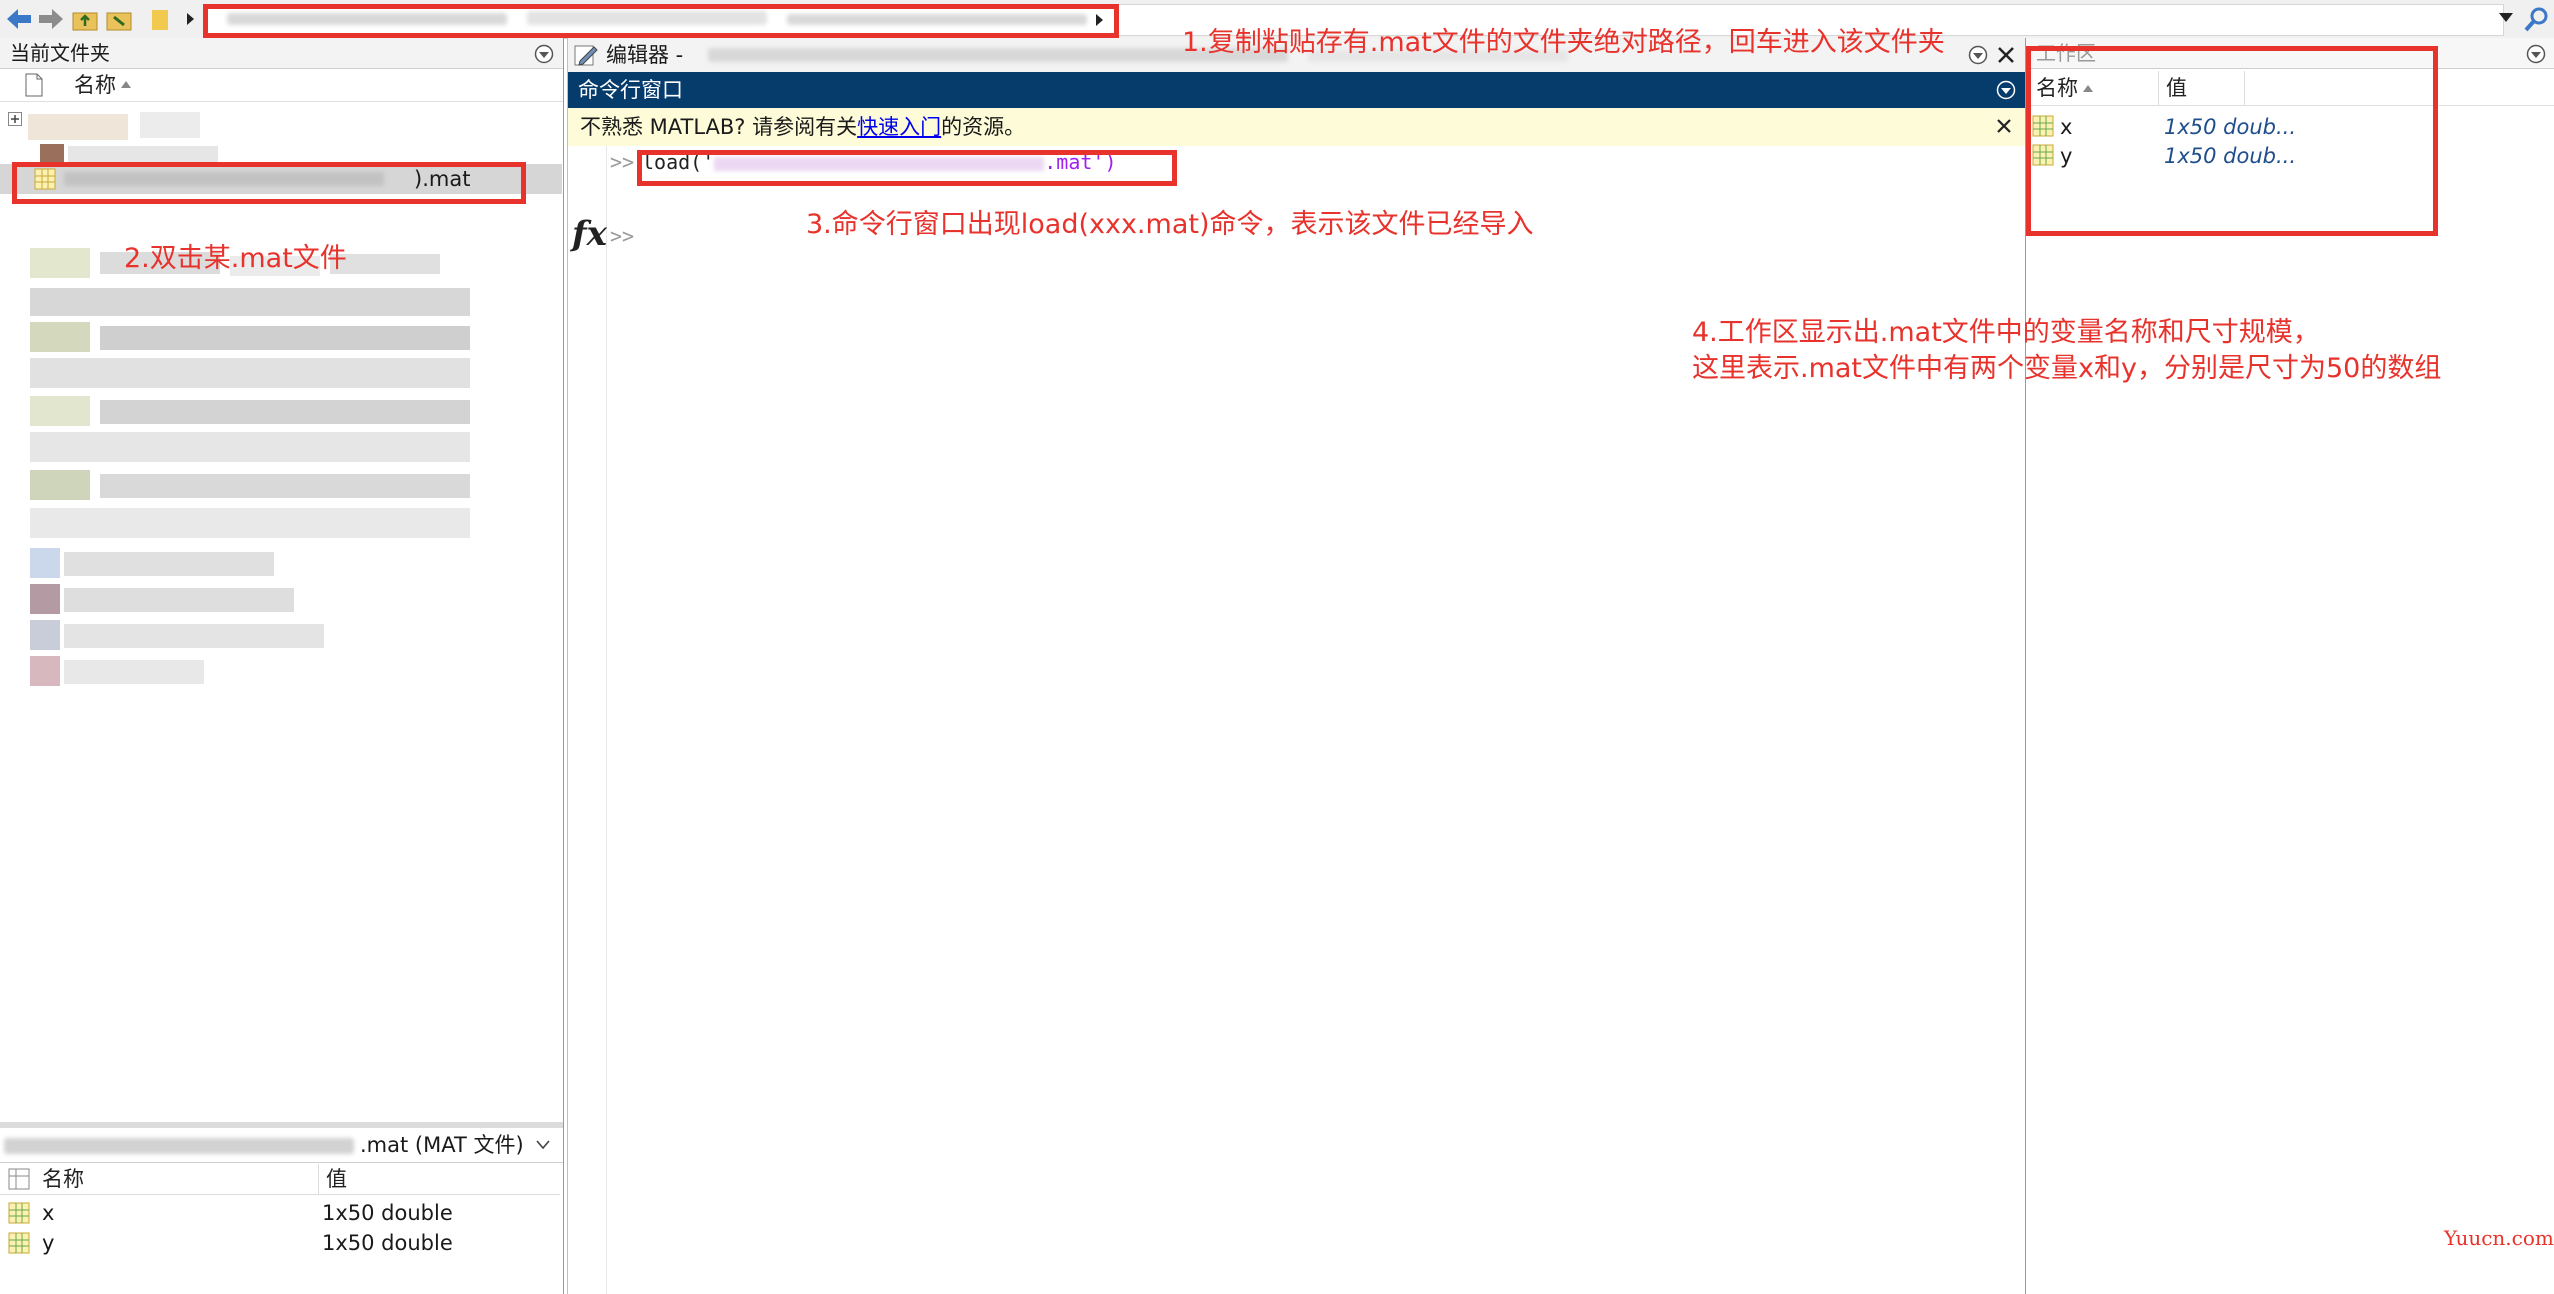 This screenshot has width=2554, height=1294. What do you see at coordinates (235, 258) in the screenshot?
I see `annotation-step2: 2.双击某.mat文件` at bounding box center [235, 258].